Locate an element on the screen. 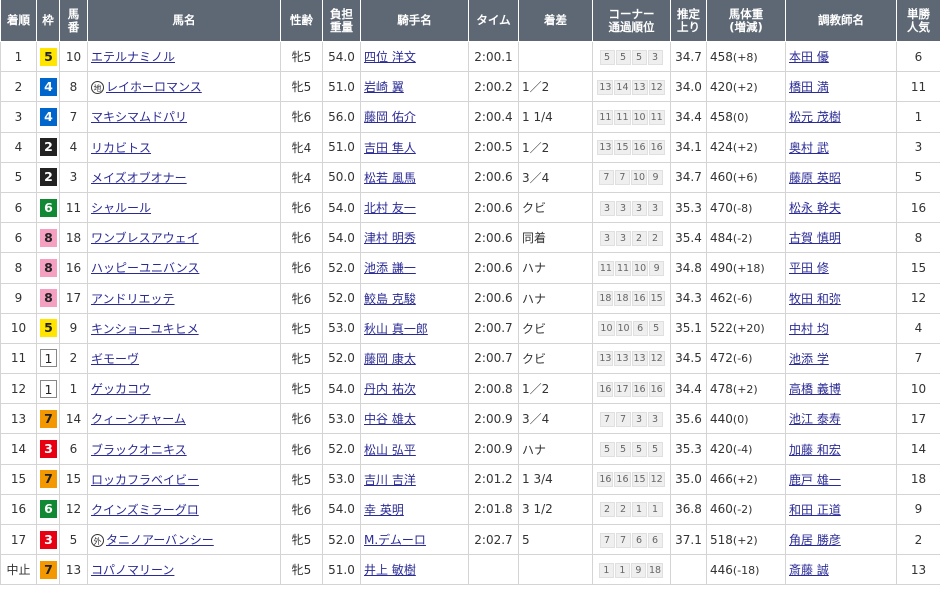 This screenshot has width=940, height=595. horse-name-link: クインズミラーグロ is located at coordinates (145, 510).